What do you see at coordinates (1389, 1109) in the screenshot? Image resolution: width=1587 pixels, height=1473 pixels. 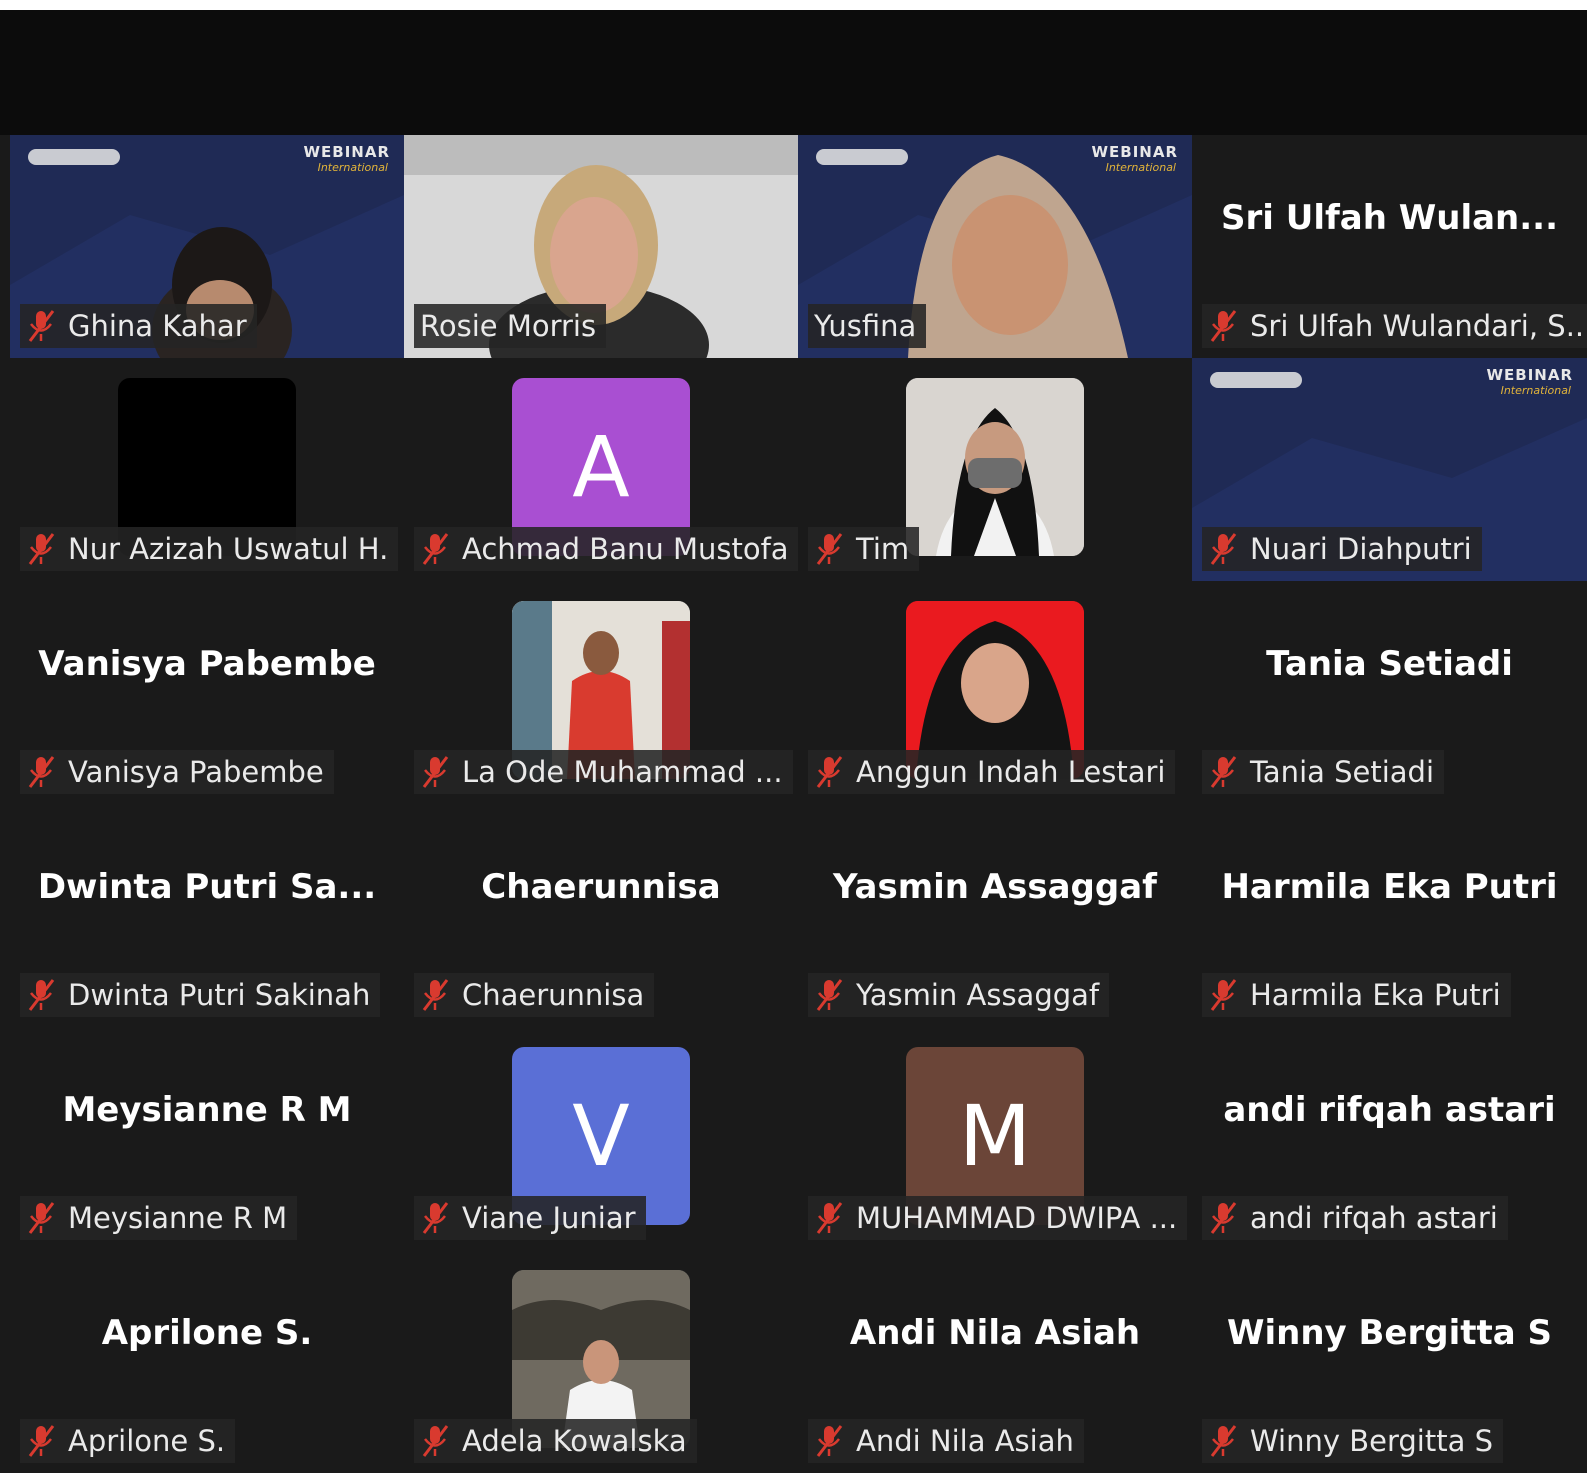 I see `participant-display-name: andi rifqah astari` at bounding box center [1389, 1109].